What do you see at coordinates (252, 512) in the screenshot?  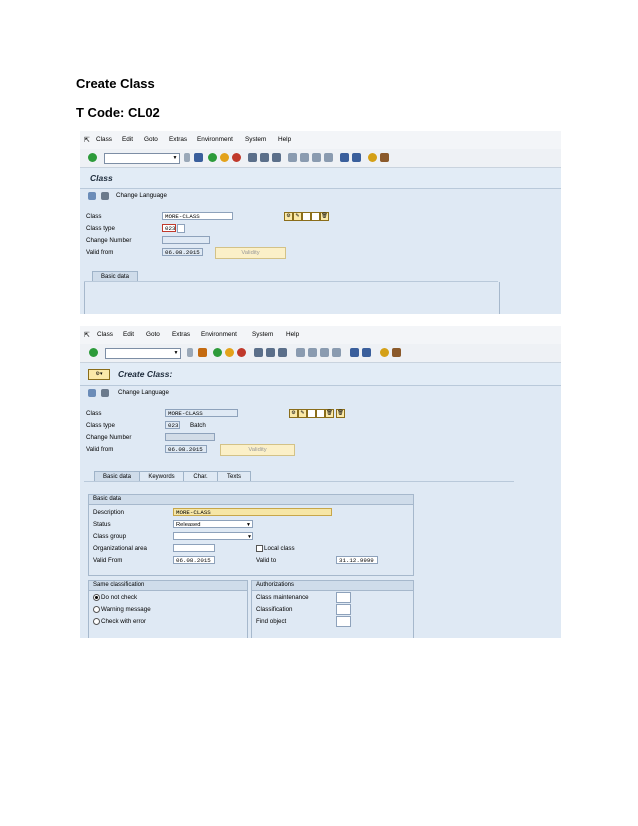 I see `description-field: MORE-CLASS` at bounding box center [252, 512].